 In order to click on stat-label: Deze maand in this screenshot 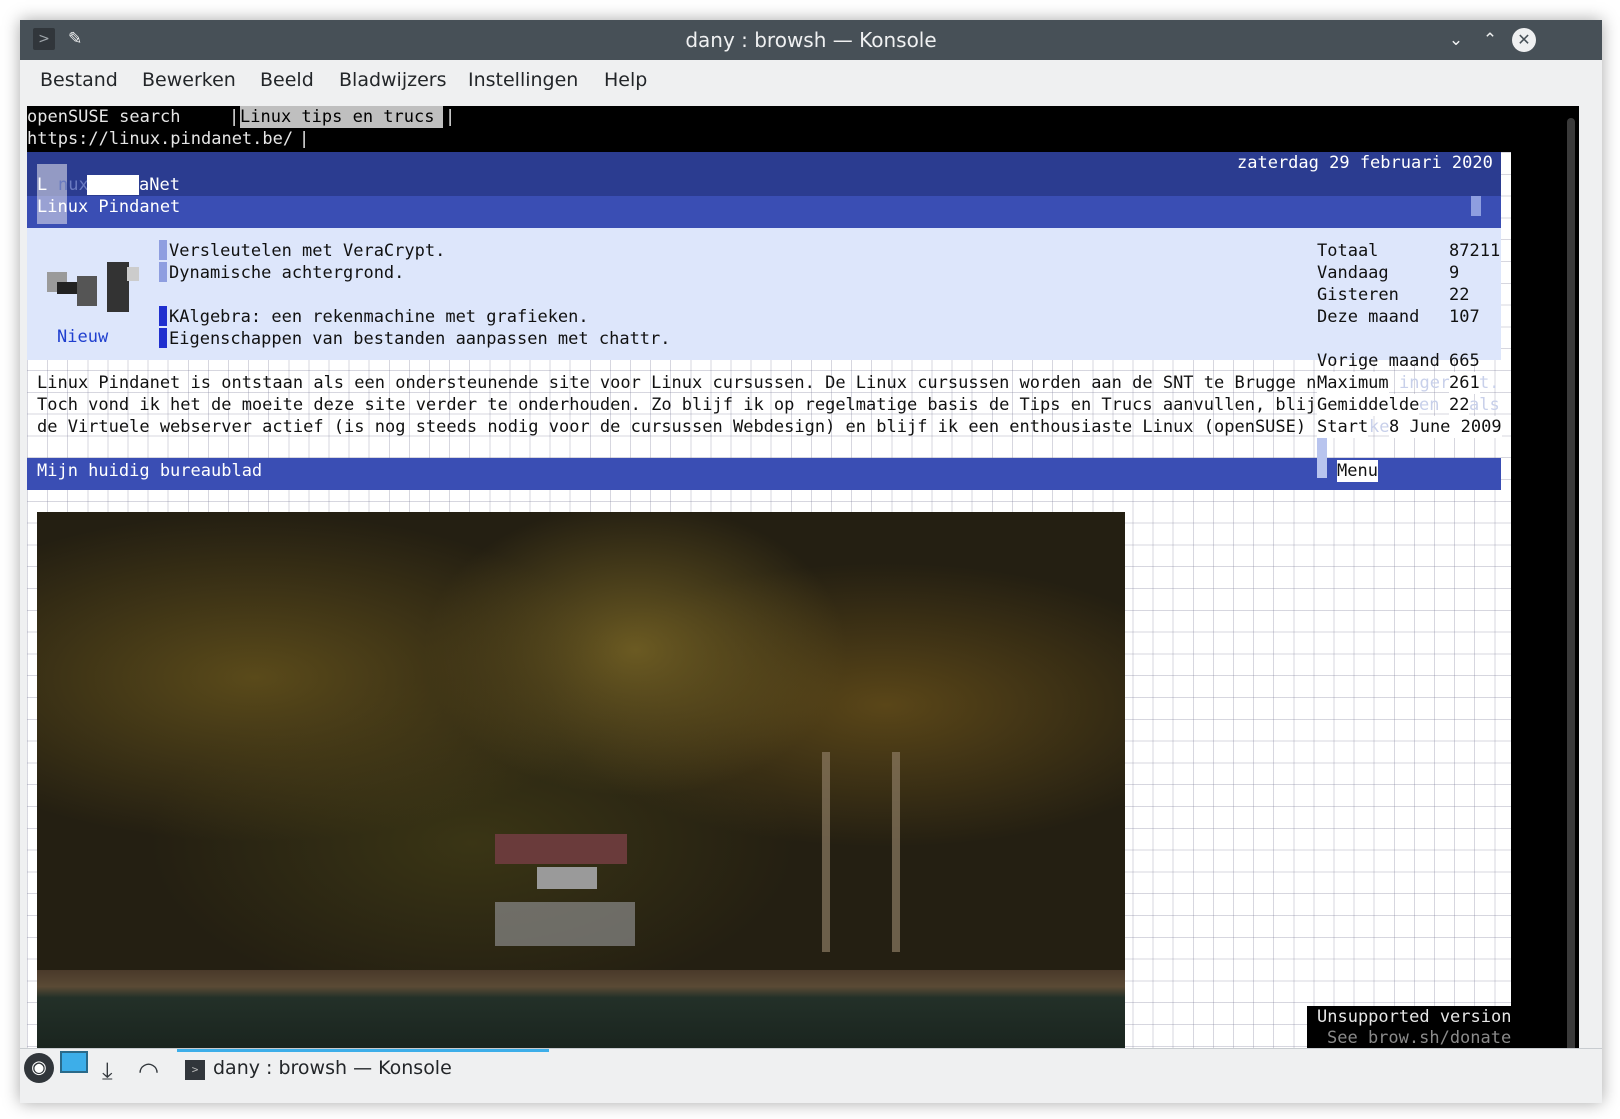, I will do `click(1368, 317)`.